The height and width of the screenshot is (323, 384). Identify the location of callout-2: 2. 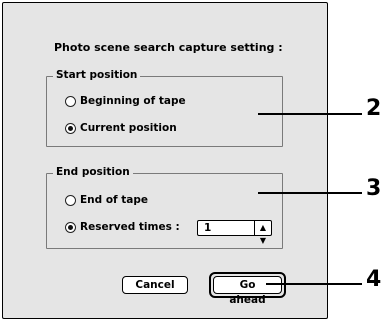
(374, 108).